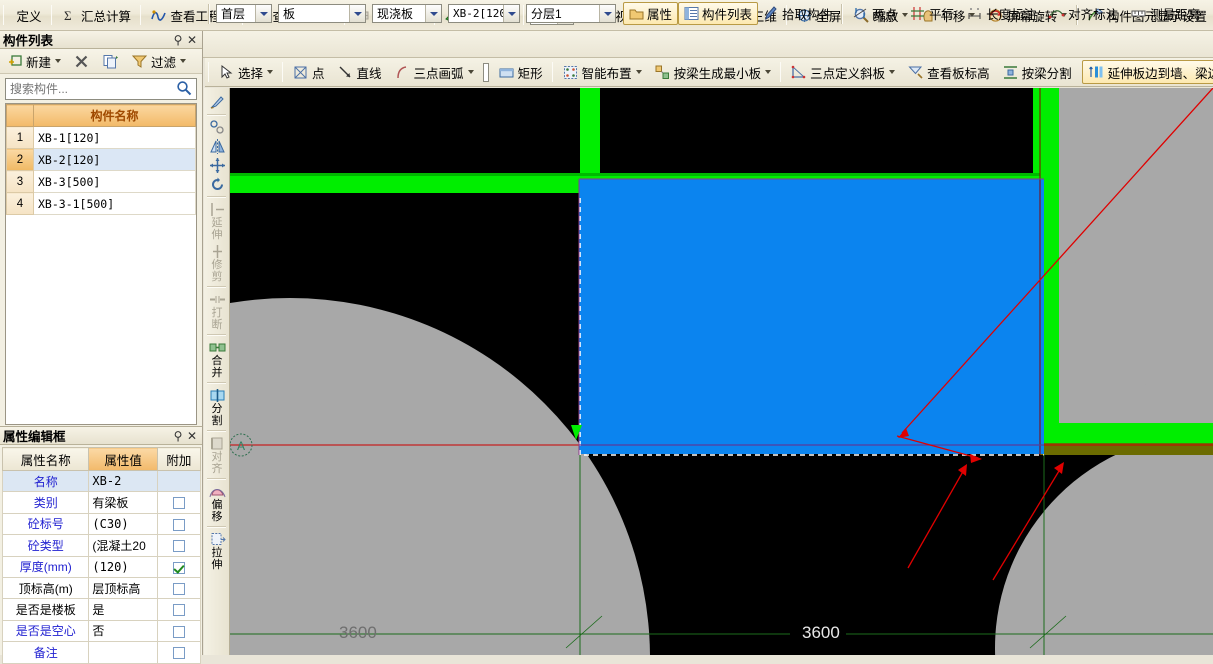 The image size is (1213, 664). Describe the element at coordinates (520, 72) in the screenshot. I see `tool-rectangle: 矩形` at that location.